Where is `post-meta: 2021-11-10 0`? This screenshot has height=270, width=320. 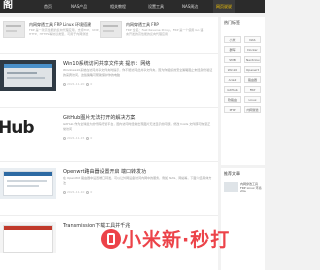
post-meta: 2021-11-10 0 is located at coordinates (138, 192).